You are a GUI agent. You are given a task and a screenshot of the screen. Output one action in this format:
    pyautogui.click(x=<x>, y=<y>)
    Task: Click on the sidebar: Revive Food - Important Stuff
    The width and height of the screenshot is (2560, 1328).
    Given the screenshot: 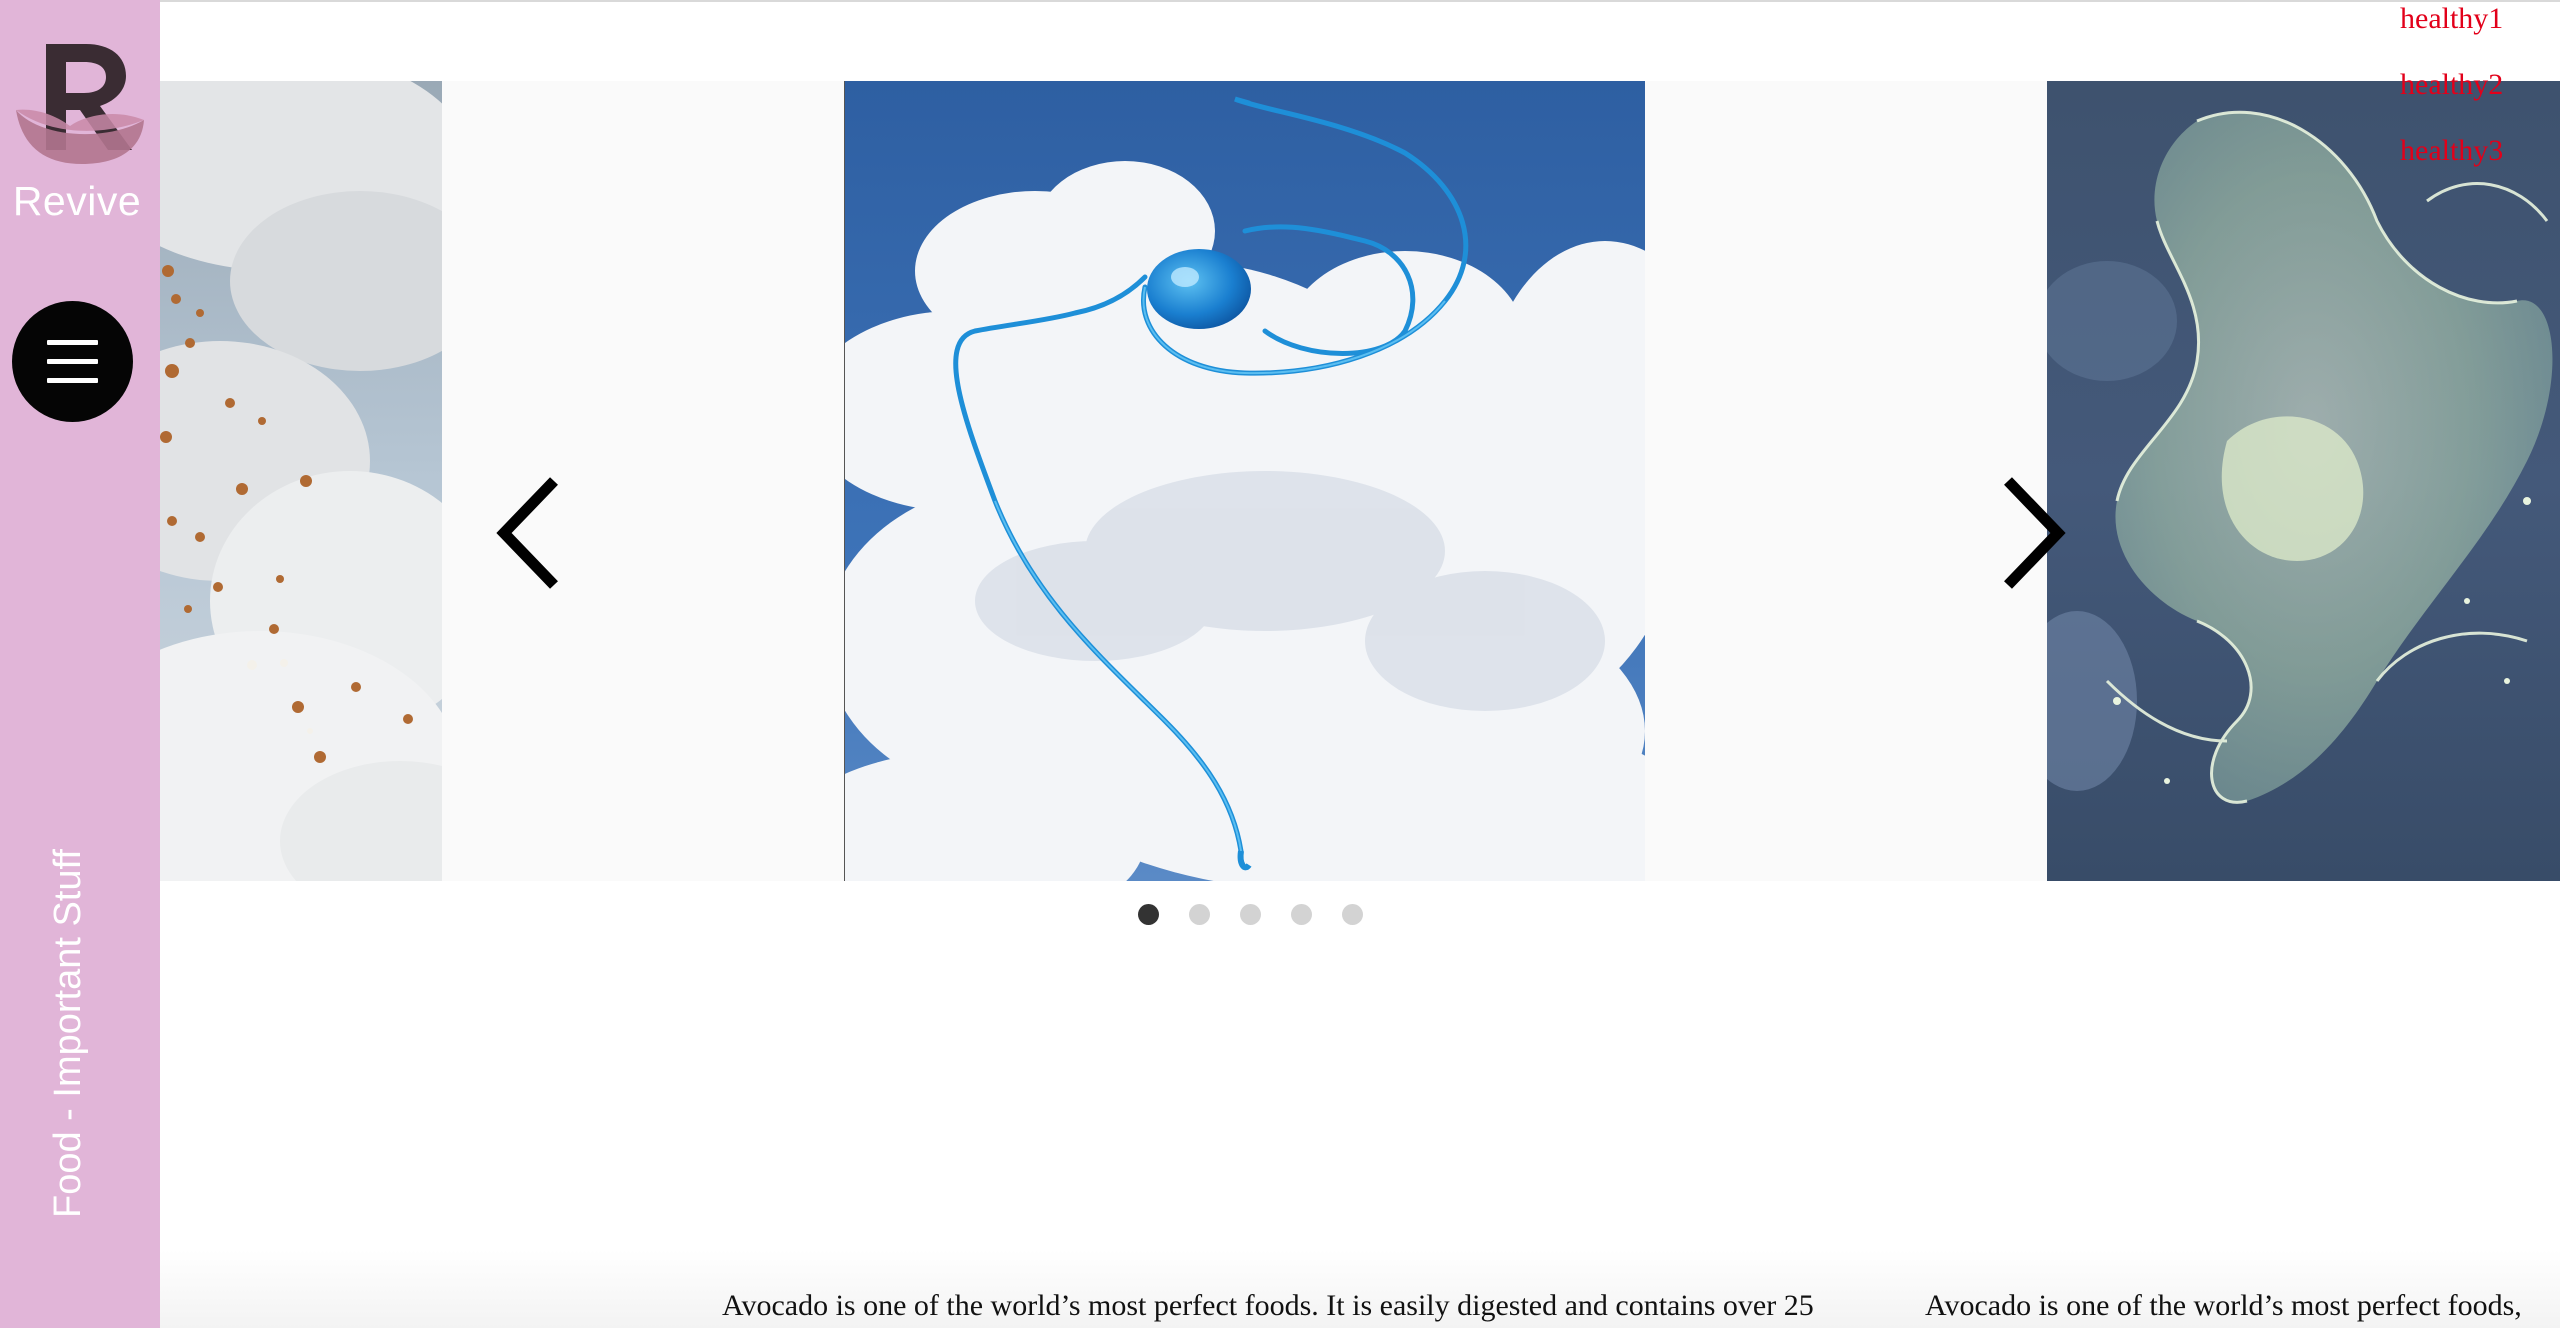 What is the action you would take?
    pyautogui.click(x=80, y=664)
    